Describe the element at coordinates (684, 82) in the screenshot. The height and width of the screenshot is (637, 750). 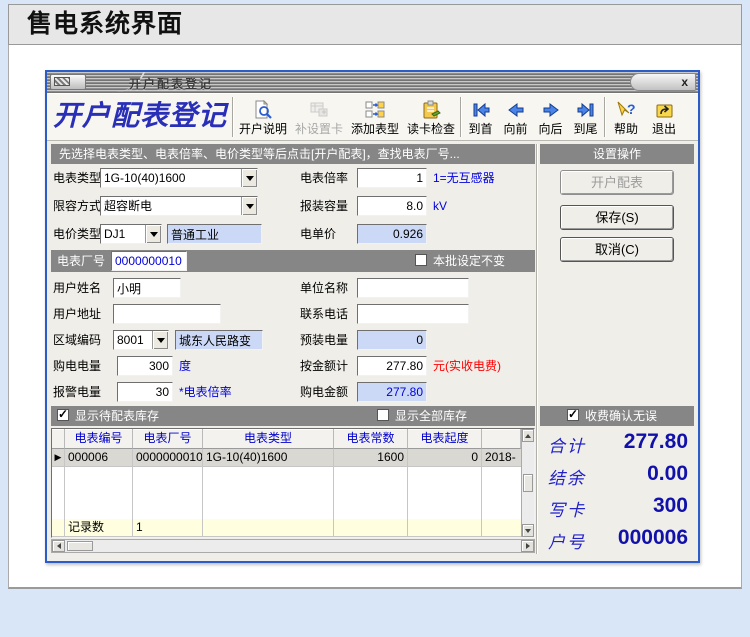
I see `close-icon: x` at that location.